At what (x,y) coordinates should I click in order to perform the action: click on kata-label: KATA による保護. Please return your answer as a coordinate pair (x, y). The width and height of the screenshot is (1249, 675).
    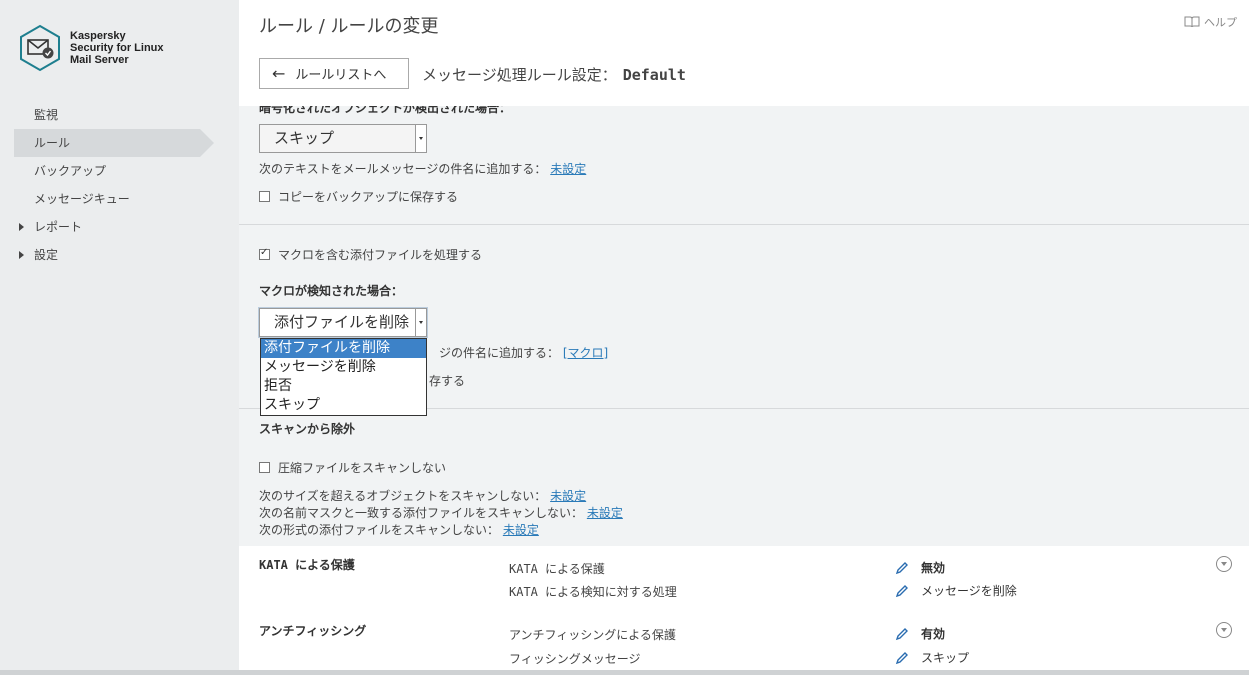
    Looking at the image, I should click on (557, 569).